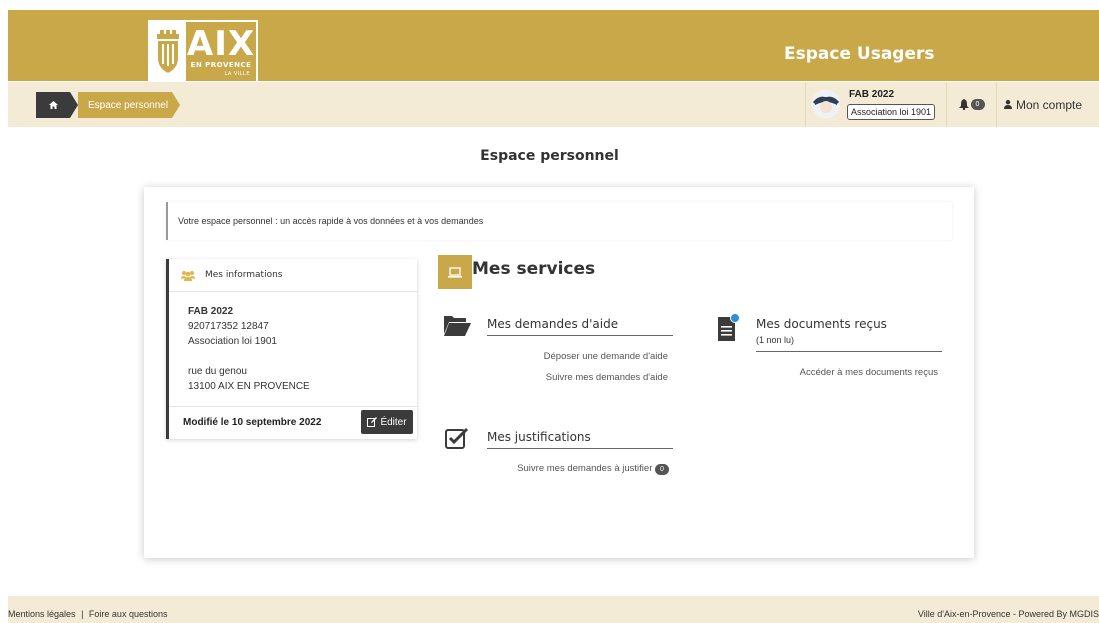  I want to click on documents-heading: Mes documents reçus, so click(821, 324).